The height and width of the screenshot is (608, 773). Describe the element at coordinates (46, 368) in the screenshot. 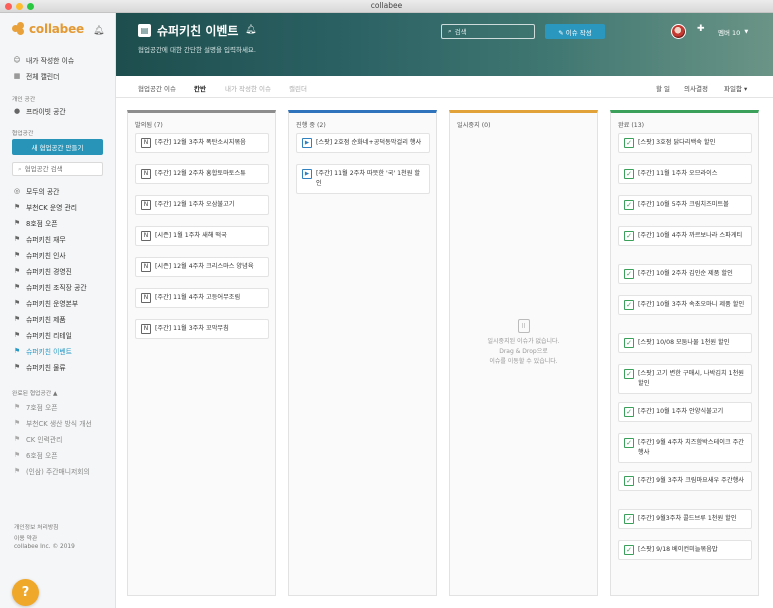

I see `sidebar-item-label: 슈퍼키친 물류` at that location.